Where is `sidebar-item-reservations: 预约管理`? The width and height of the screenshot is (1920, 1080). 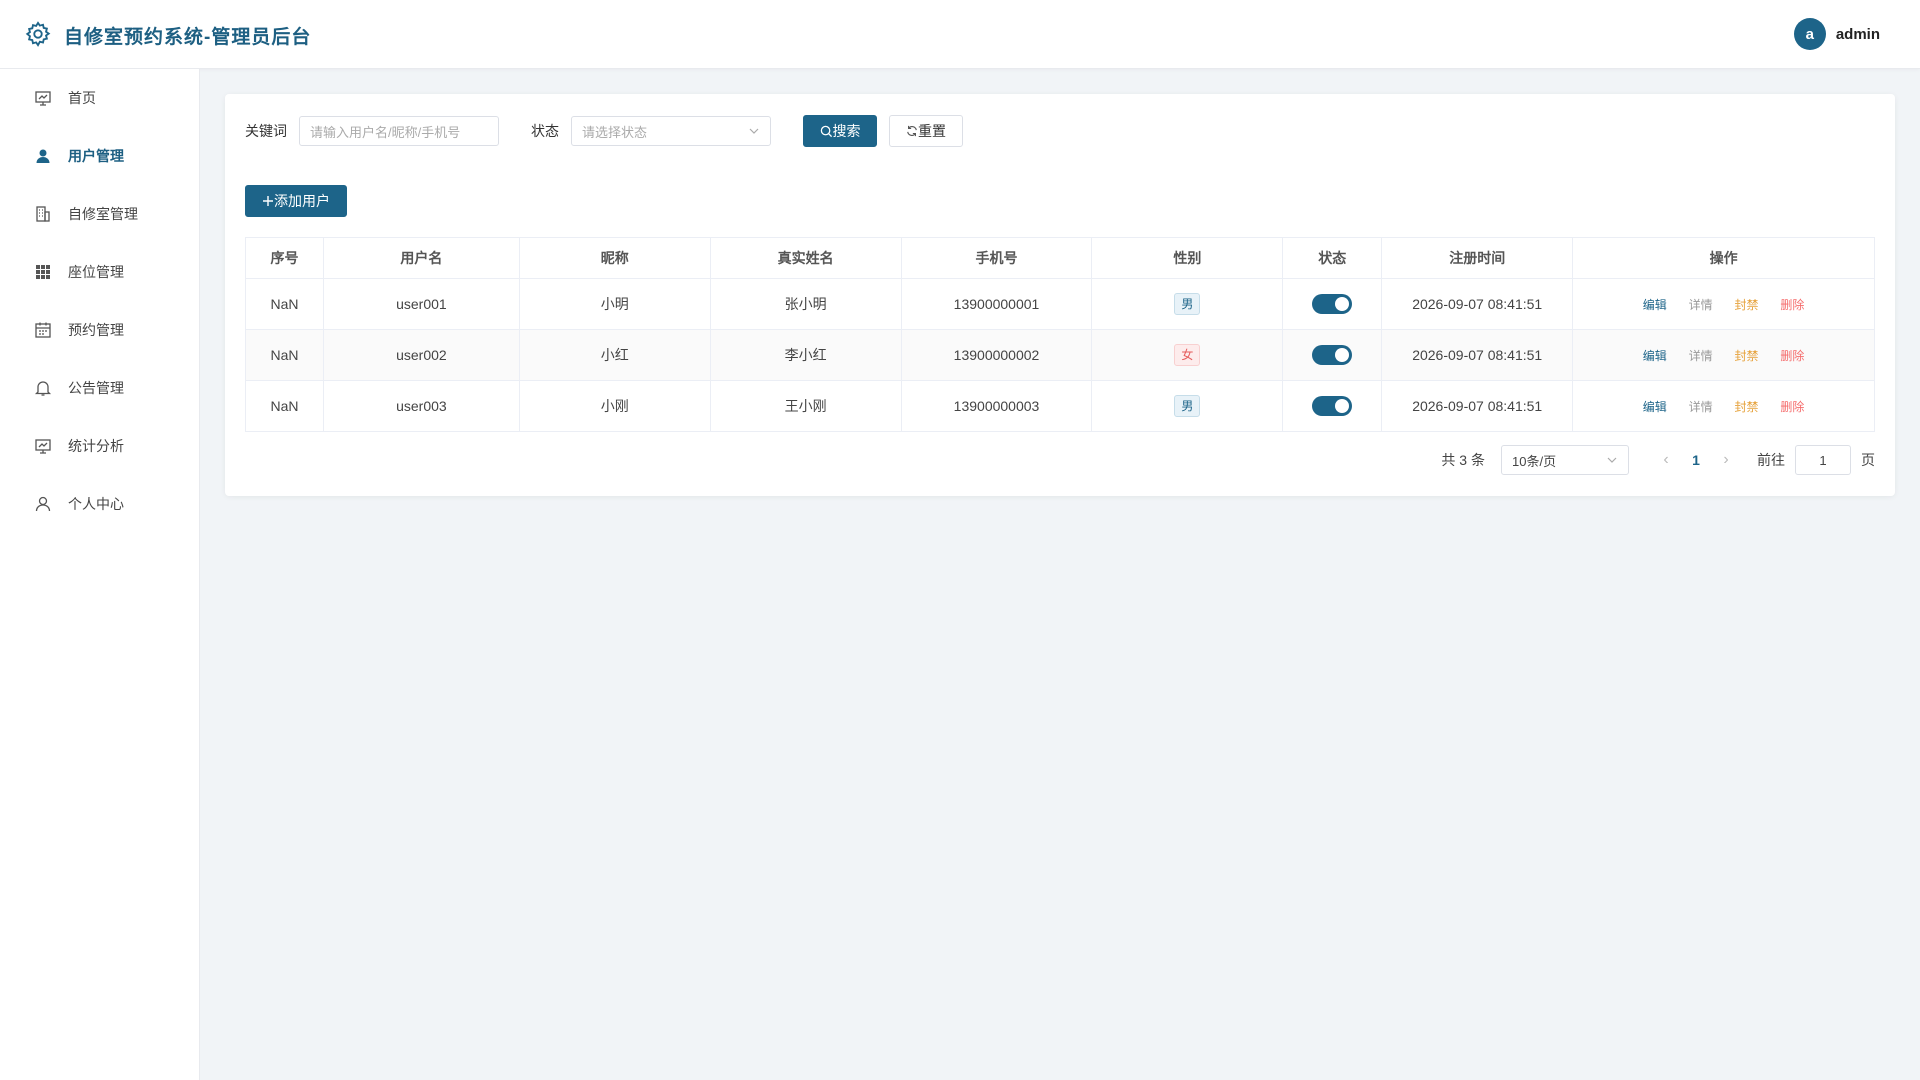 sidebar-item-reservations: 预约管理 is located at coordinates (99, 330).